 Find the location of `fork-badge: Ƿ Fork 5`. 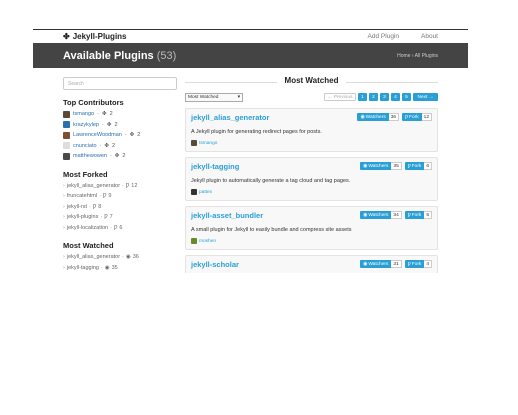

fork-badge: Ƿ Fork 5 is located at coordinates (418, 215).